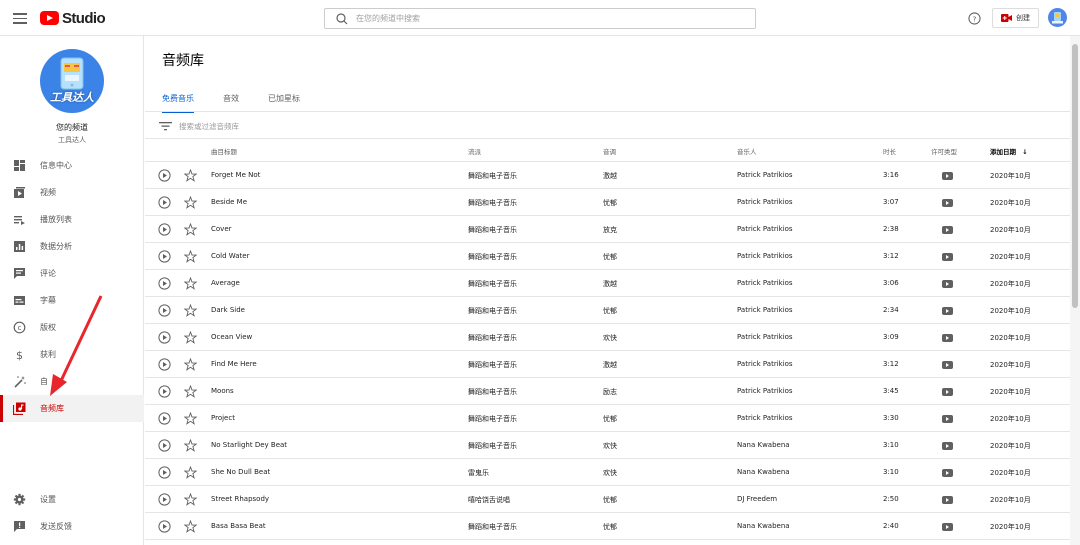  I want to click on track-title: Find Me Here, so click(234, 364).